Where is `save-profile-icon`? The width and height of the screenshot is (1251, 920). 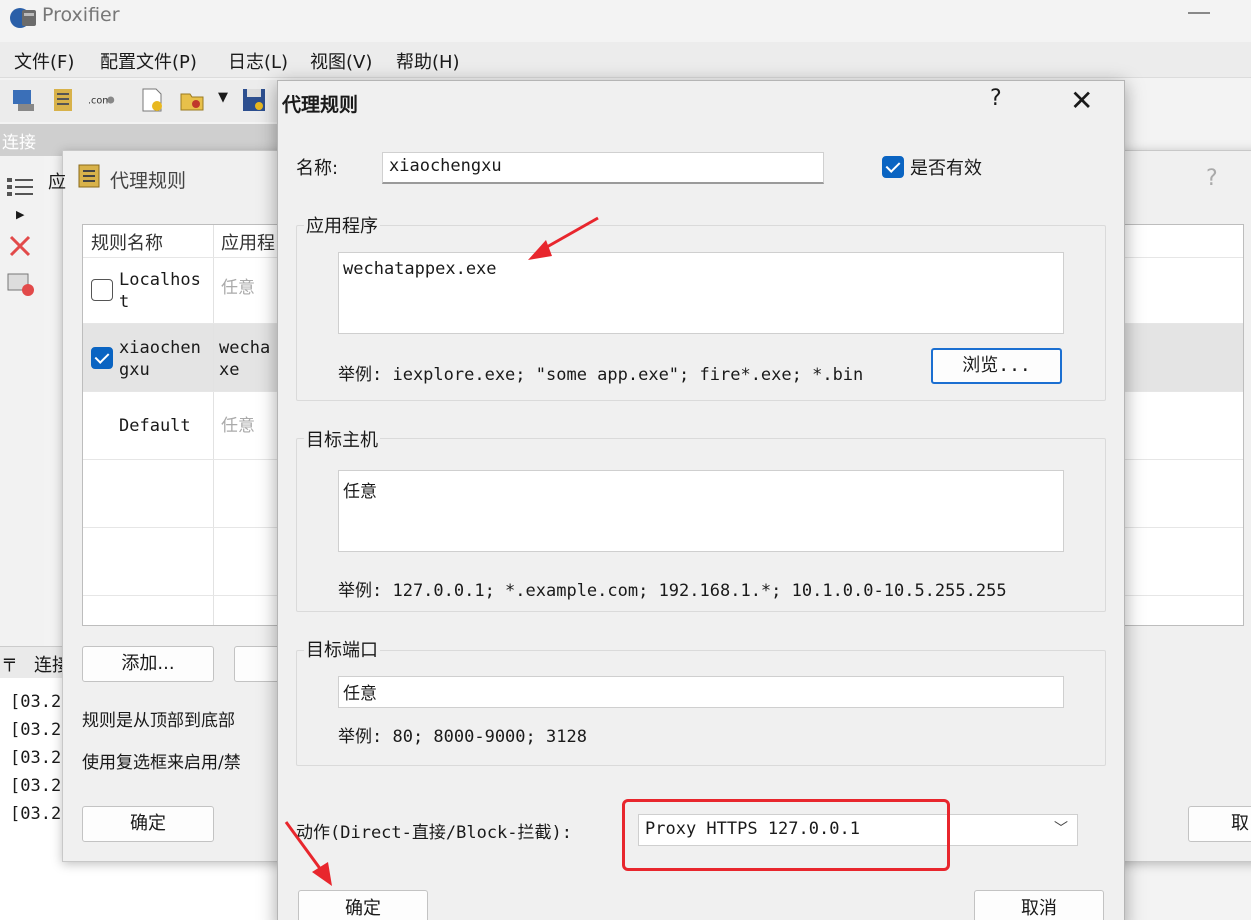
save-profile-icon is located at coordinates (254, 100).